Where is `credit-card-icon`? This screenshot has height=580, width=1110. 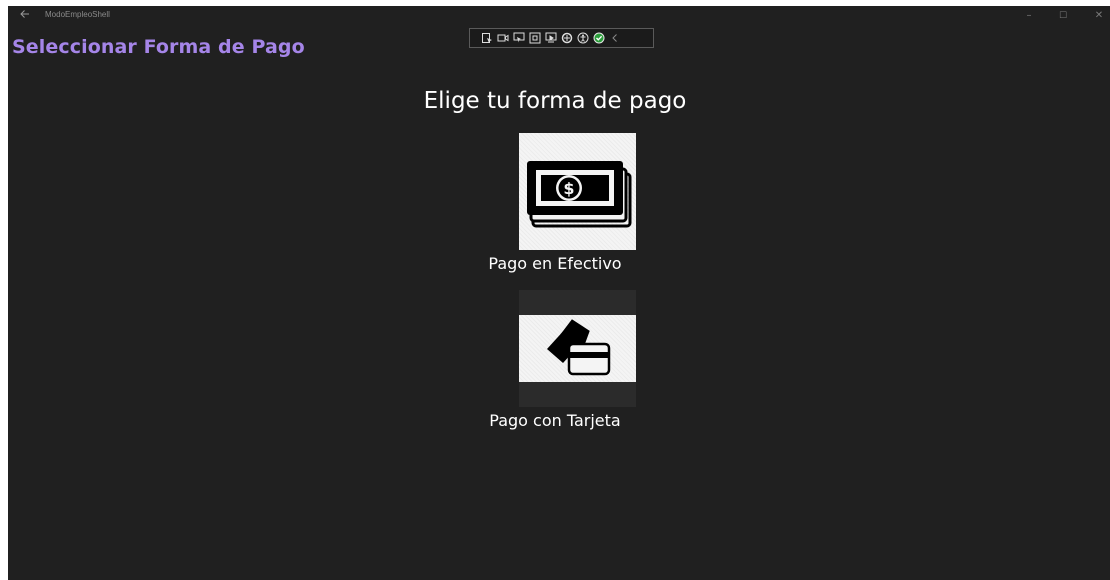
credit-card-icon is located at coordinates (579, 347).